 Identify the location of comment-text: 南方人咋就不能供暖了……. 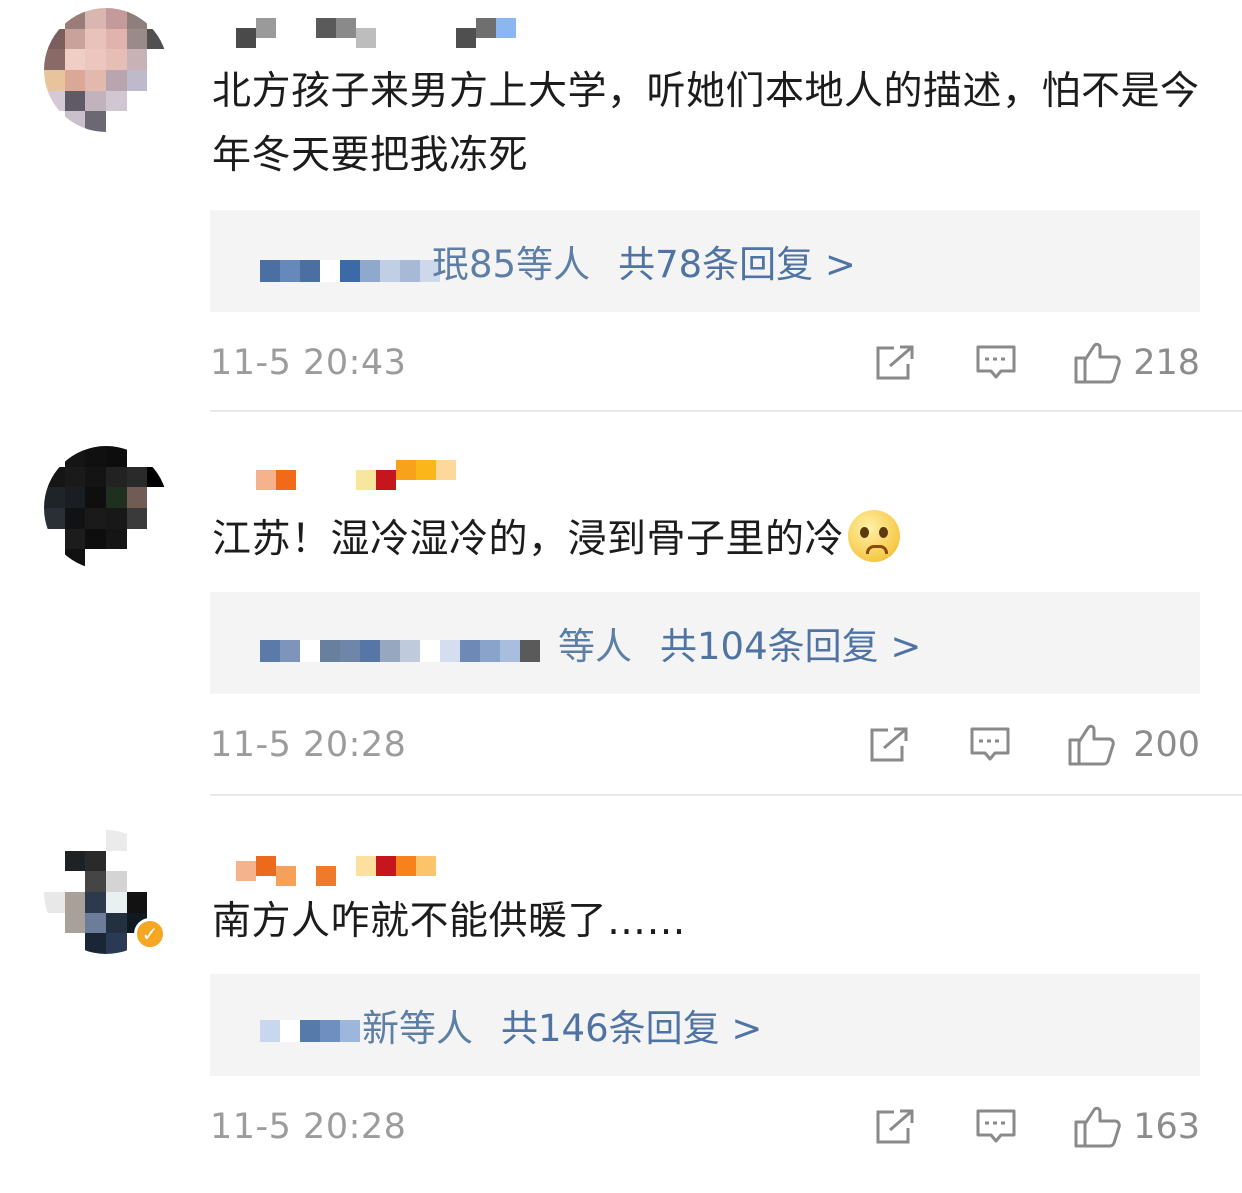
(449, 921).